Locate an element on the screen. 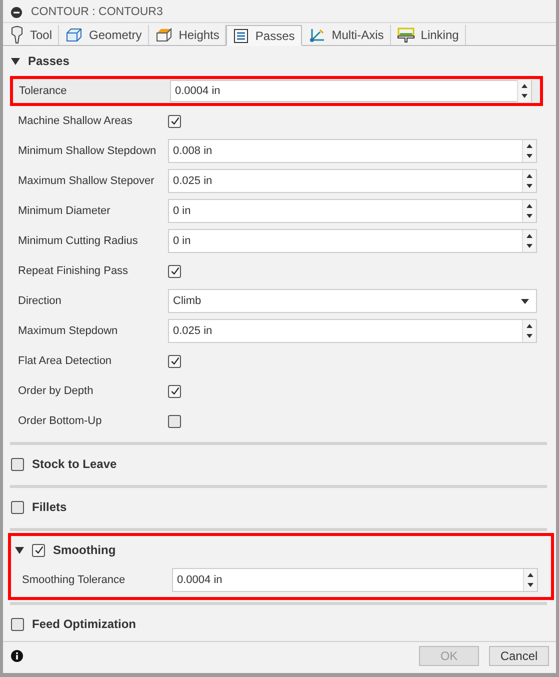 The height and width of the screenshot is (677, 559). field-label: Machine Shallow Areas is located at coordinates (75, 121).